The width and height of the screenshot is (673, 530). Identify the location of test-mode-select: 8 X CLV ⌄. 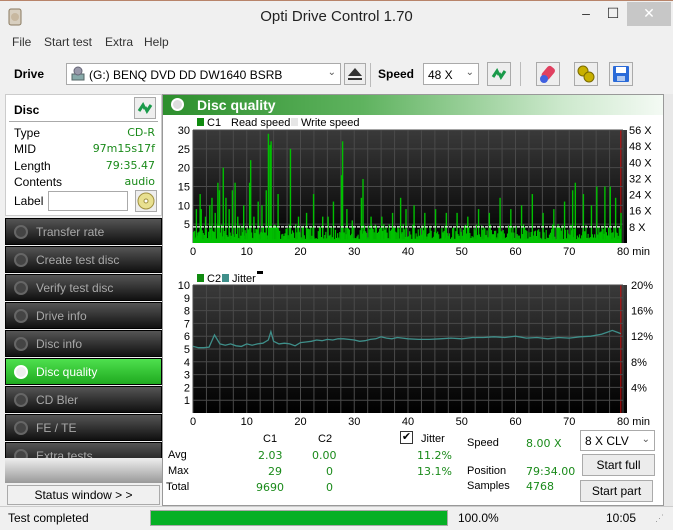
(617, 440).